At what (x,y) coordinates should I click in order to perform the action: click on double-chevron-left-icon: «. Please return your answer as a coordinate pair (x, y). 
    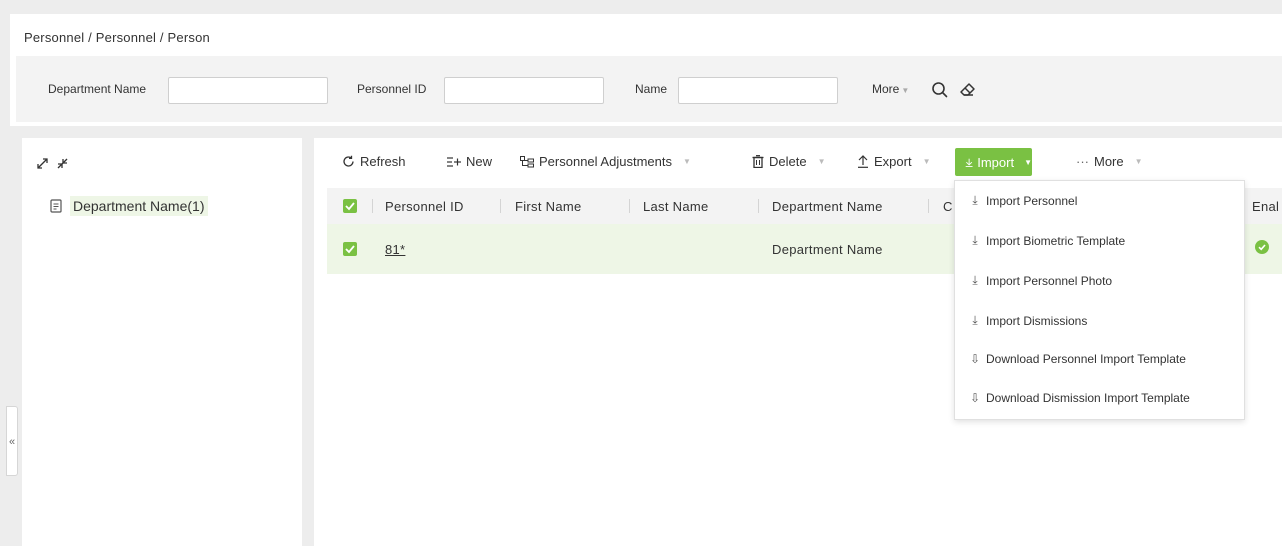
    Looking at the image, I should click on (12, 442).